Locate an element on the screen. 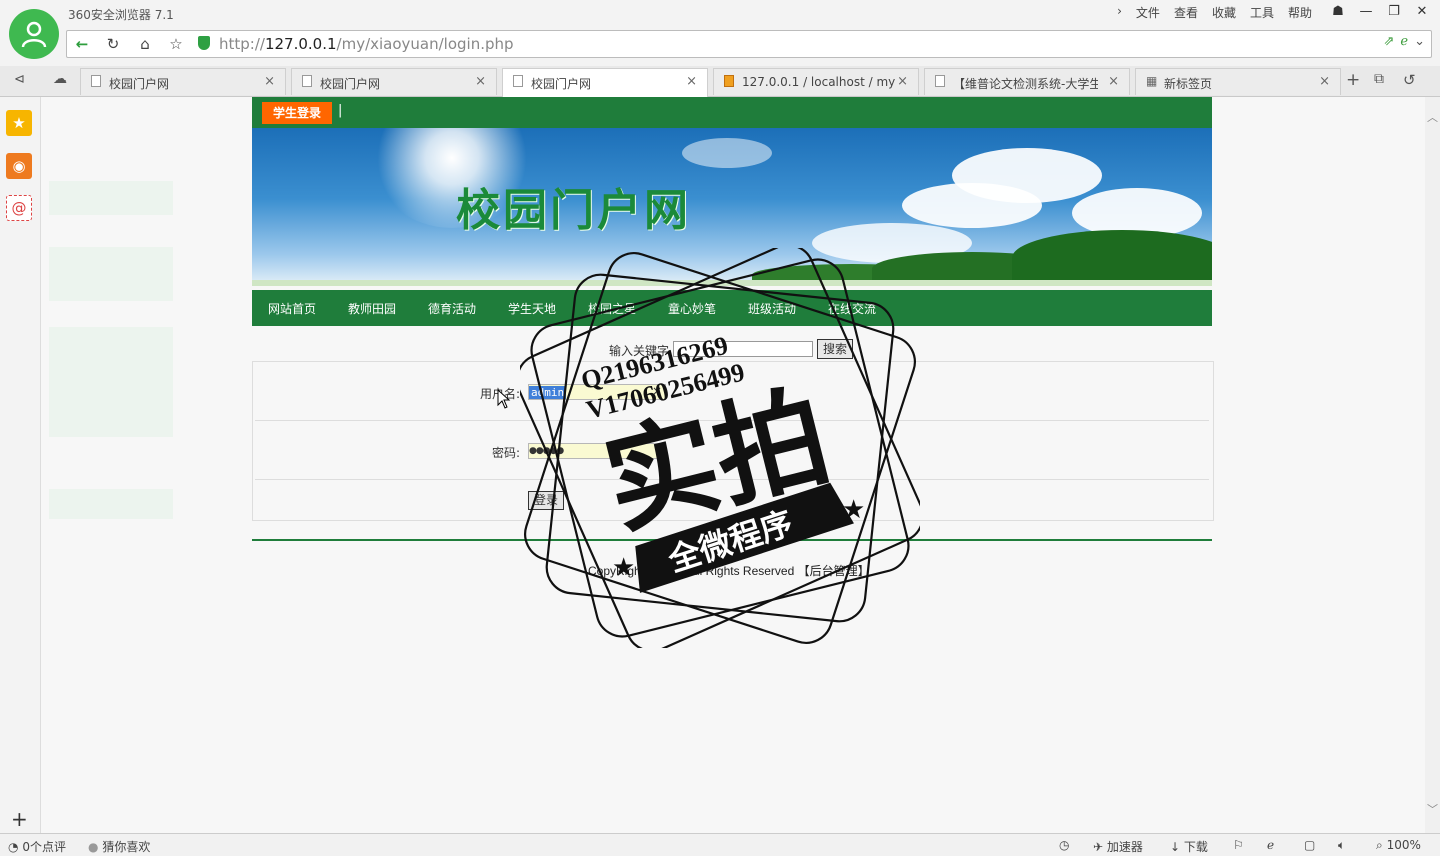  tab-windows-icon: ⧉ is located at coordinates (1379, 79).